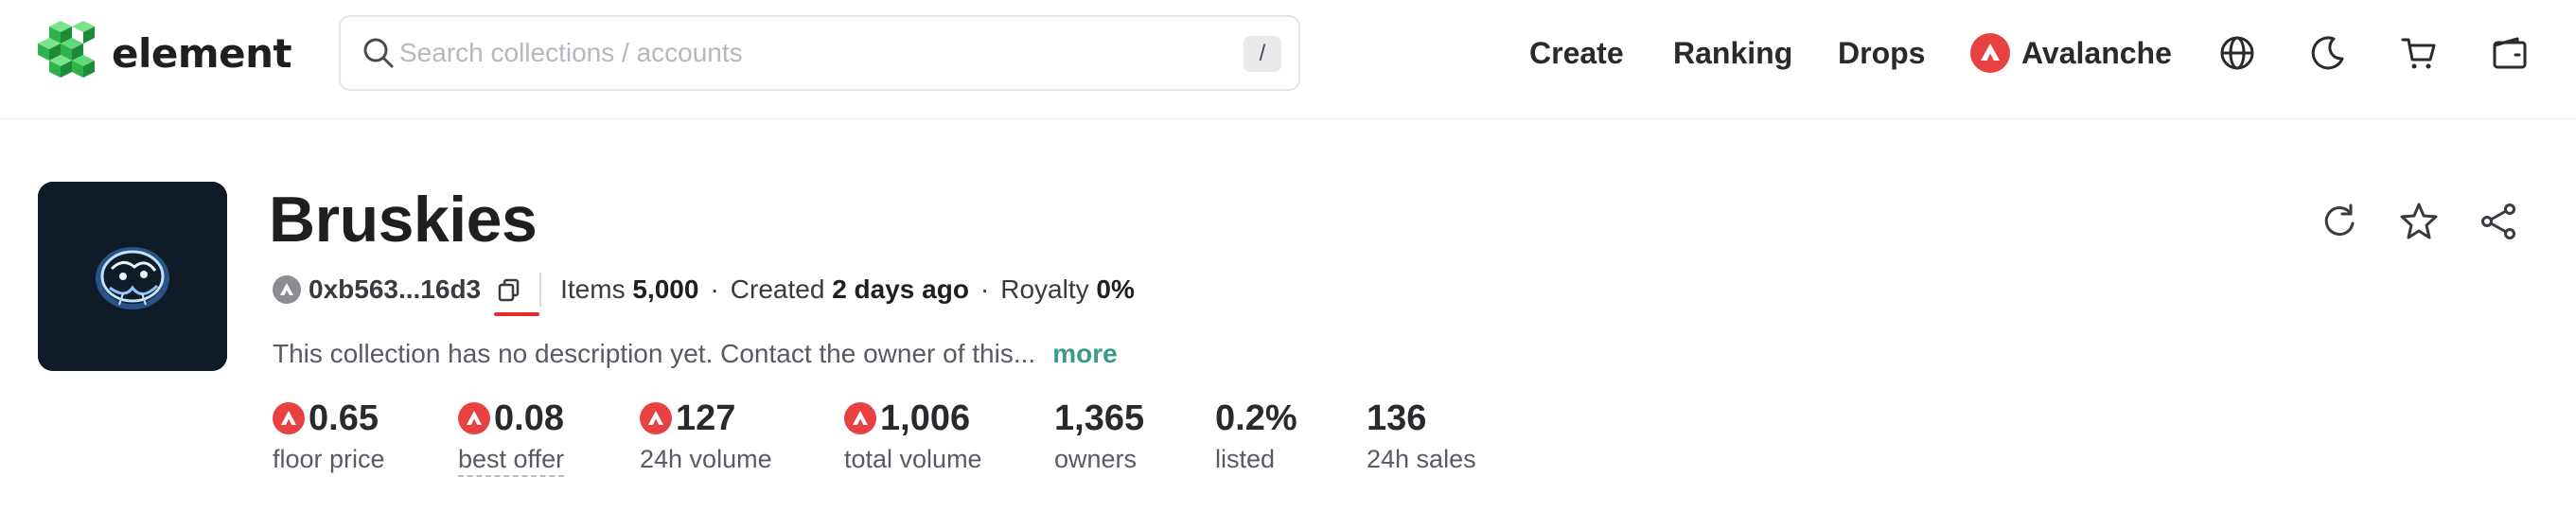  Describe the element at coordinates (1732, 53) in the screenshot. I see `nav-ranking: Ranking` at that location.